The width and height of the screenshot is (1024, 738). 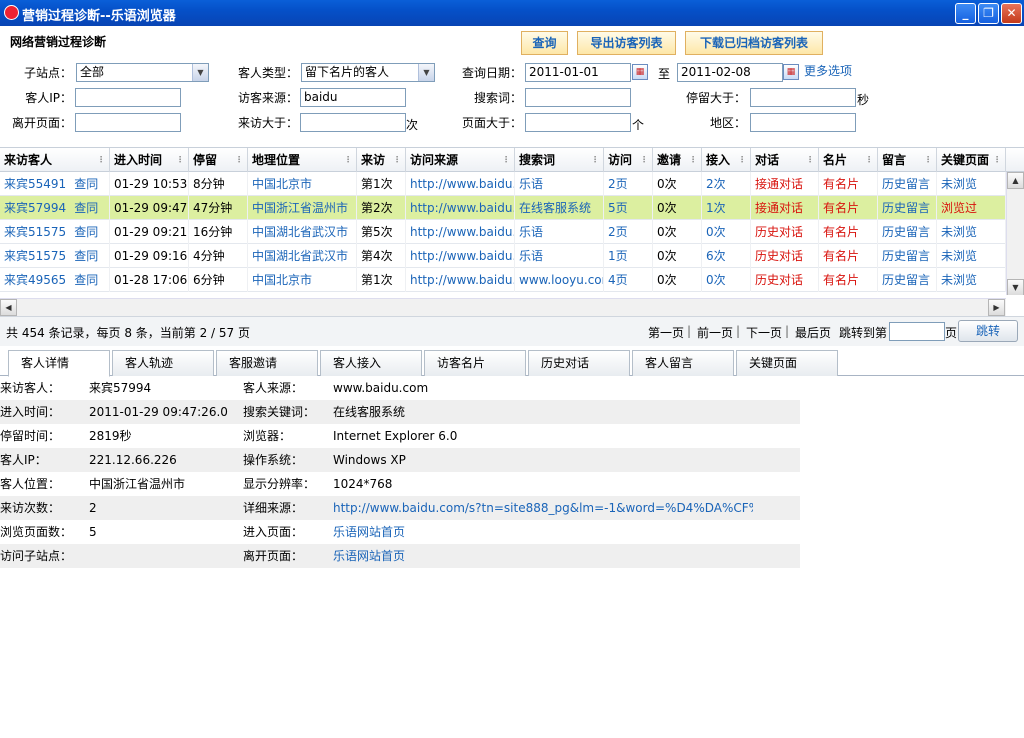 I want to click on download-archived-button: 下载已归档访客列表, so click(x=754, y=43).